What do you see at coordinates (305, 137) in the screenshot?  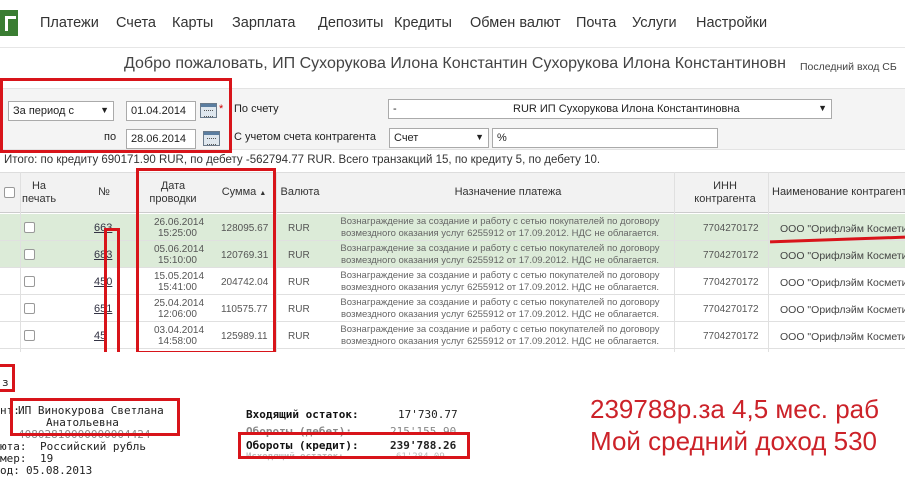 I see `counterparty-label: С учетом счета контрагента` at bounding box center [305, 137].